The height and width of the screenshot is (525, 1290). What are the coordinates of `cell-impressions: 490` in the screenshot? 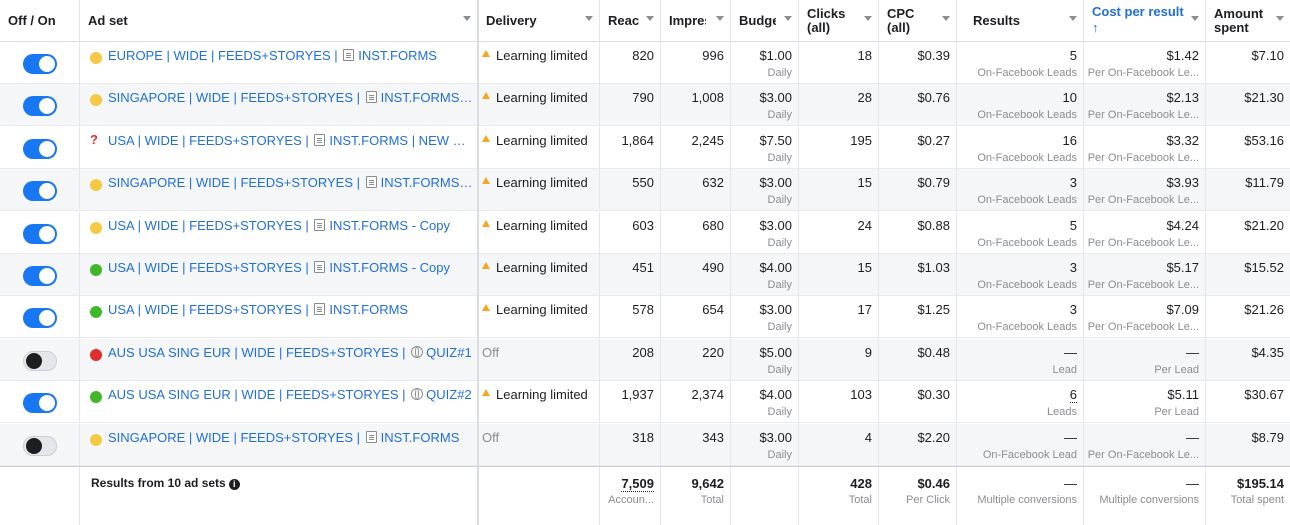 It's located at (696, 275).